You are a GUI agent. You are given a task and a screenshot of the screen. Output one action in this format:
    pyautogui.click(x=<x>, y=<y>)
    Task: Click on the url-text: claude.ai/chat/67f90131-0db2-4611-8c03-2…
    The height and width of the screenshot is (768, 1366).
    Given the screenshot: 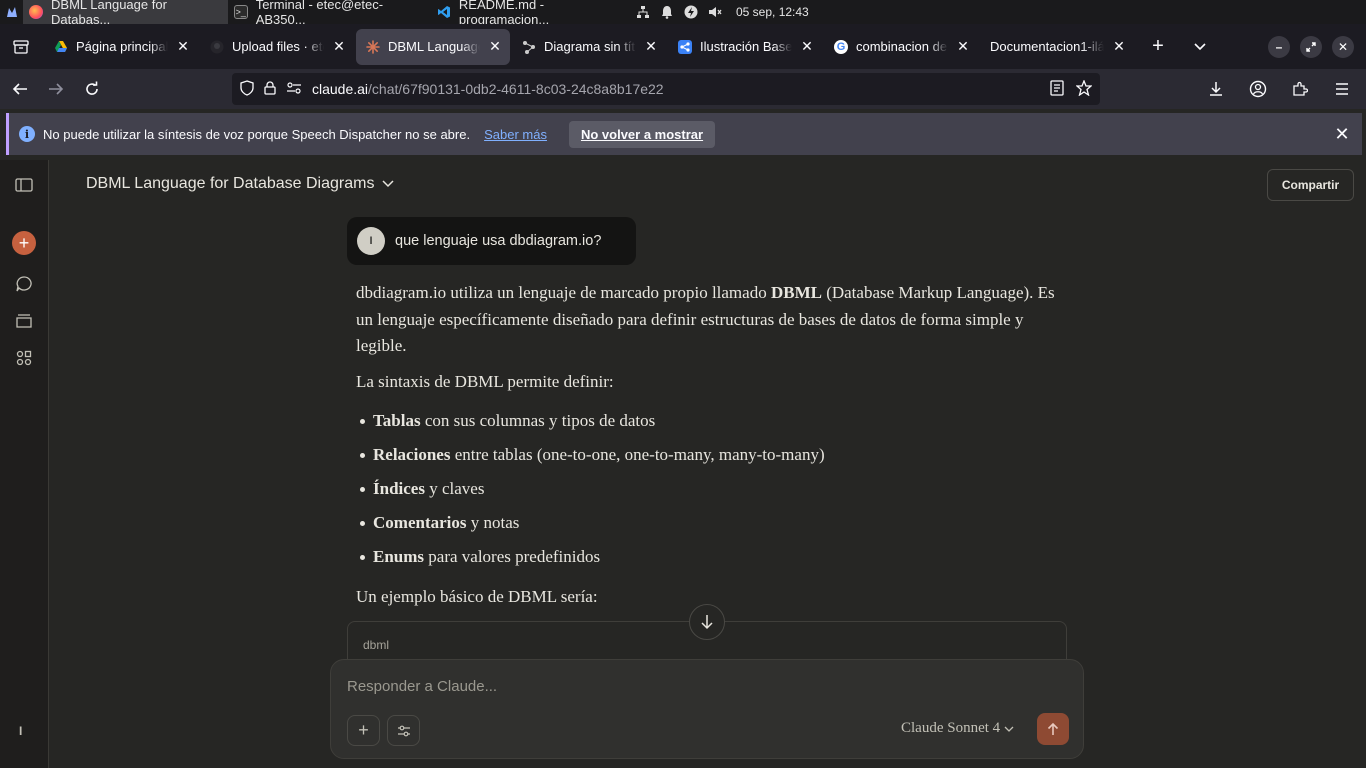 What is the action you would take?
    pyautogui.click(x=488, y=89)
    